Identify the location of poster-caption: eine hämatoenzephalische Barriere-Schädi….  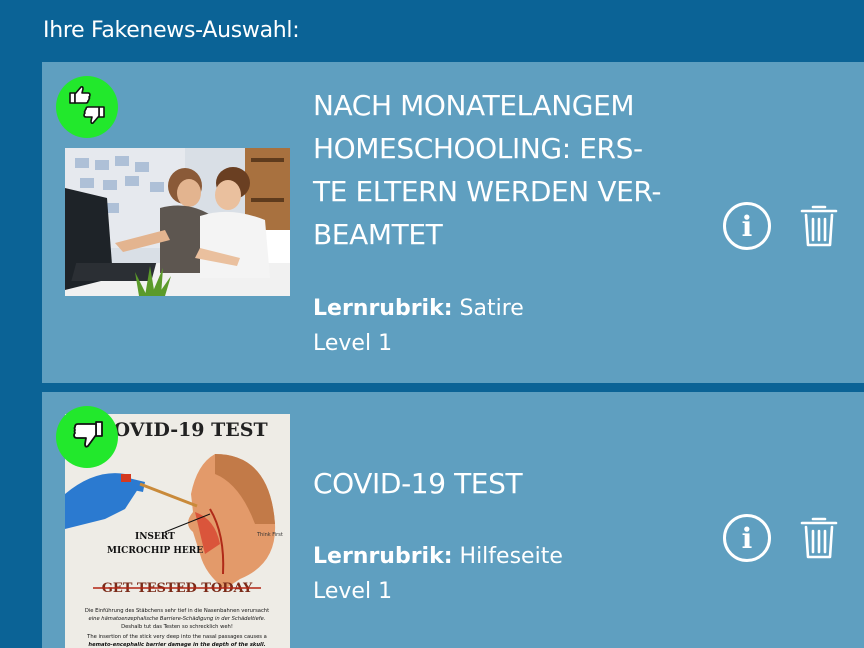
(177, 619).